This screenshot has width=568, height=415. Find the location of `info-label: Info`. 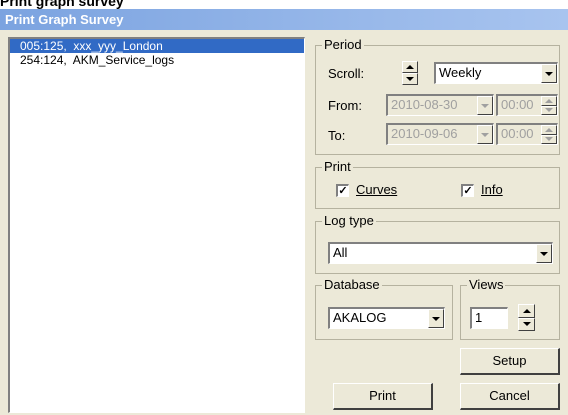

info-label: Info is located at coordinates (492, 190).